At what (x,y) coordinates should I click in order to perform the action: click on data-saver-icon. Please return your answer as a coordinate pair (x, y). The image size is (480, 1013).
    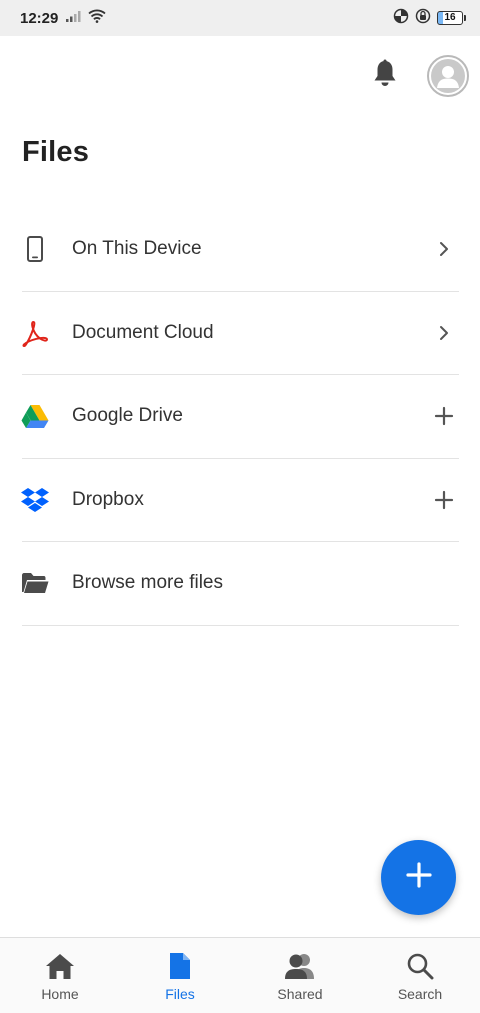
    Looking at the image, I should click on (401, 18).